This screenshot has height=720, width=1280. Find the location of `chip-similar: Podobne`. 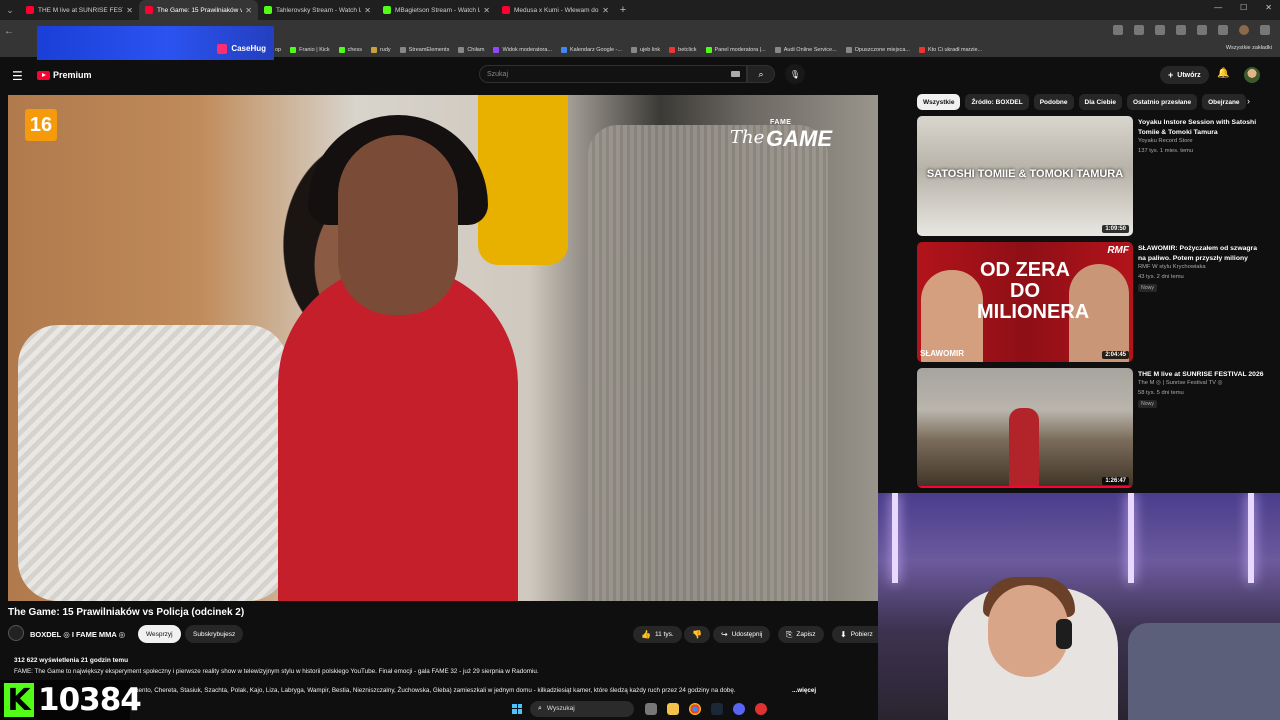

chip-similar: Podobne is located at coordinates (1053, 102).